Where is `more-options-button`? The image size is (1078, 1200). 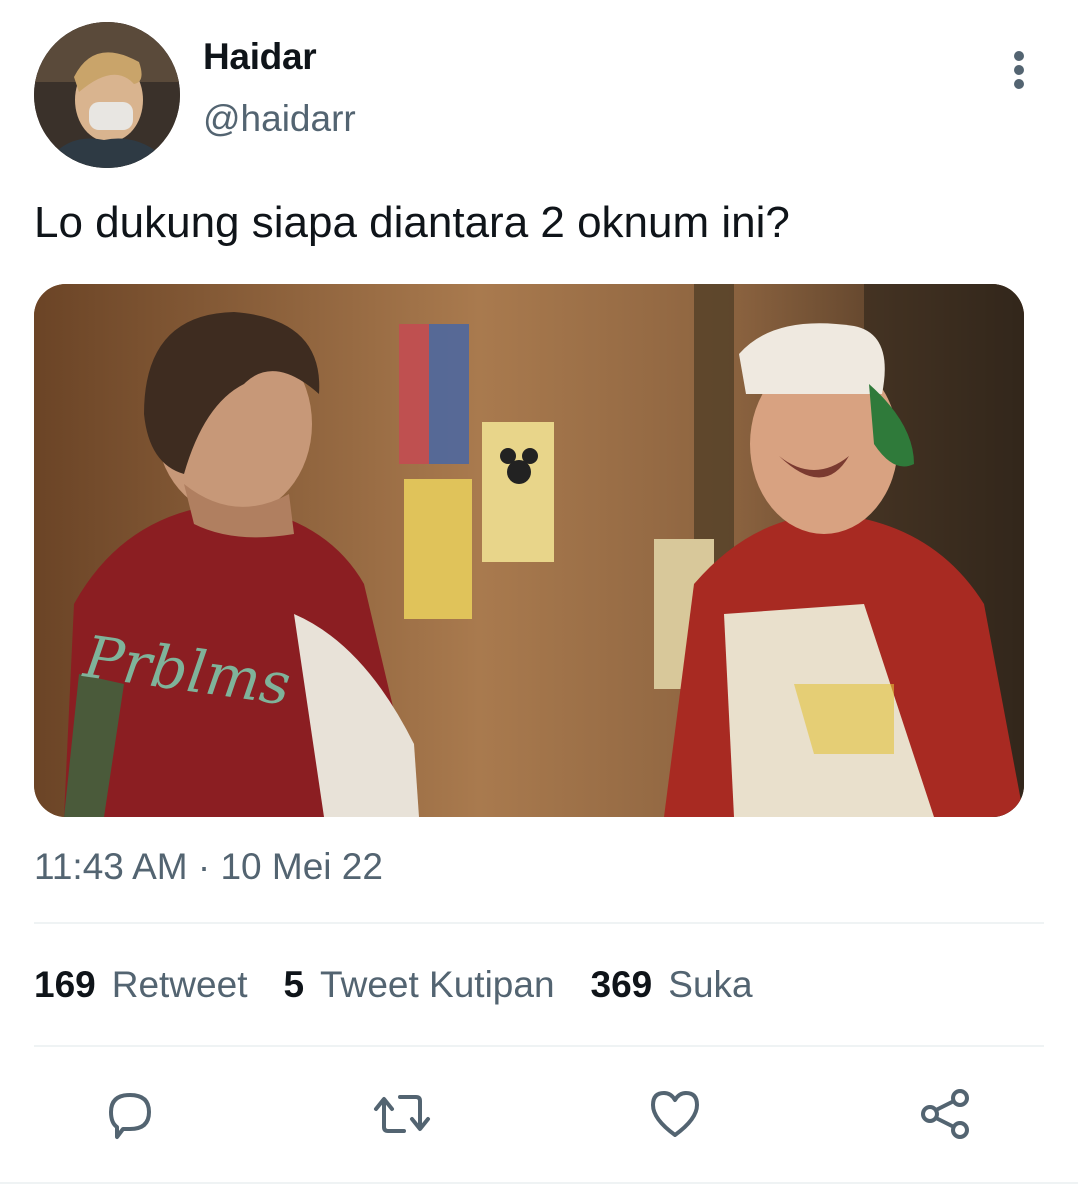 more-options-button is located at coordinates (1019, 70).